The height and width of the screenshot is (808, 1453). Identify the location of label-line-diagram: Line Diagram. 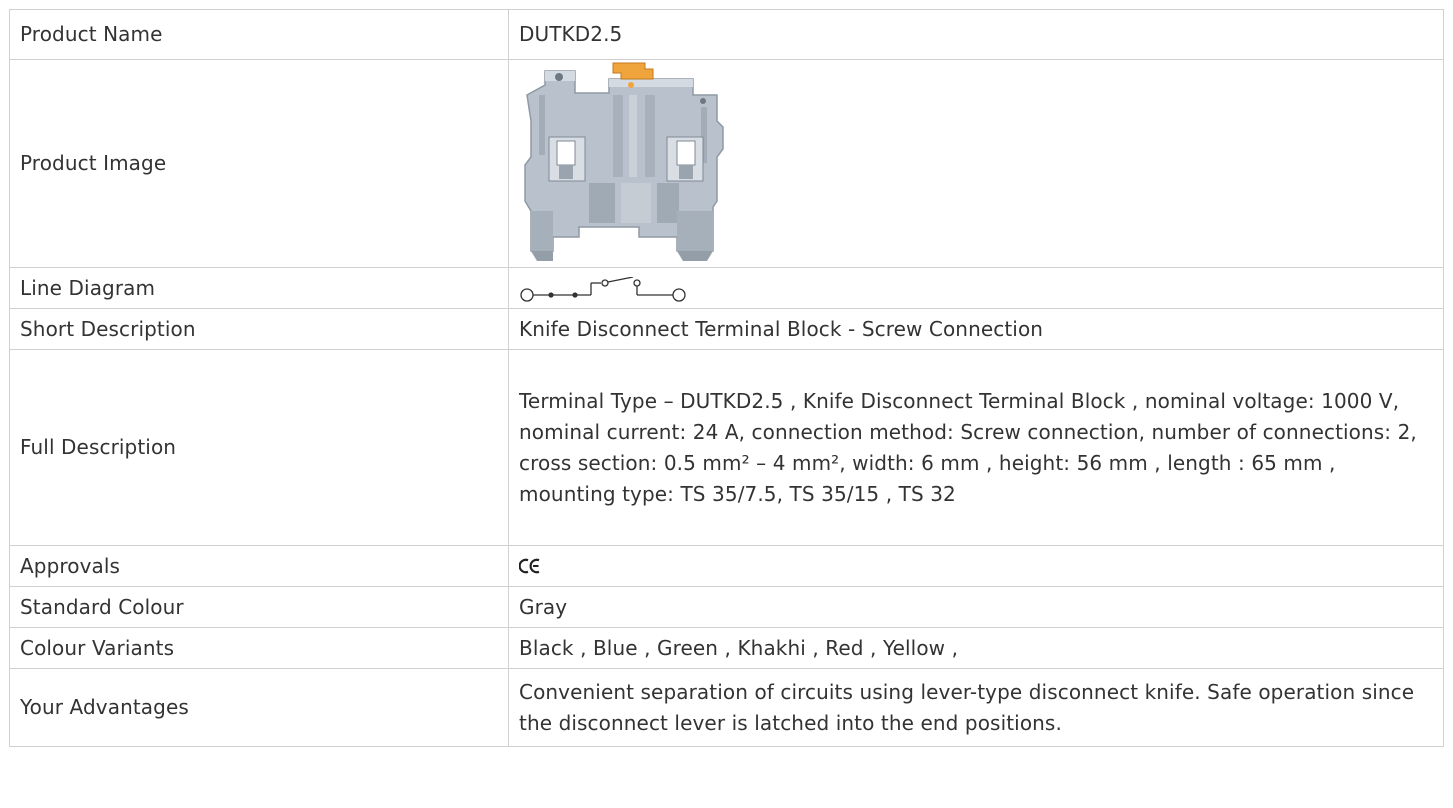
(259, 288).